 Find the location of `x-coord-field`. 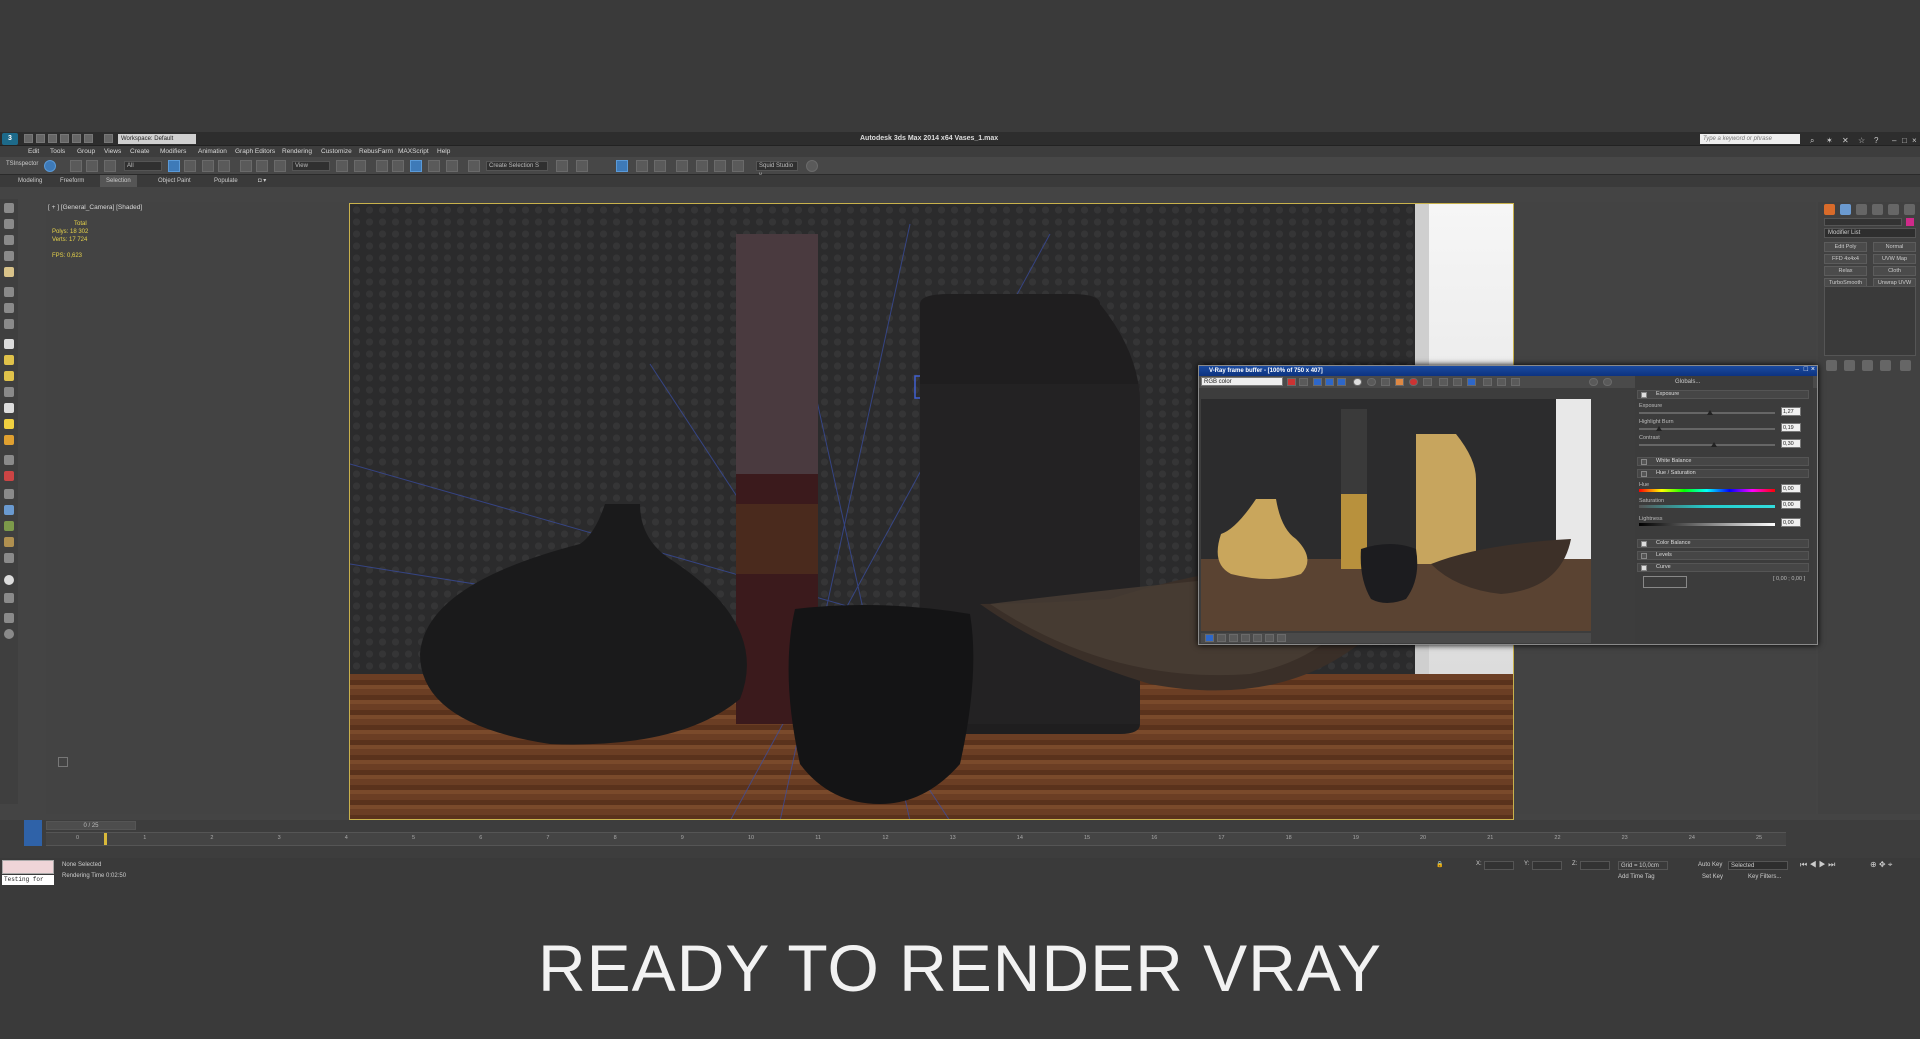

x-coord-field is located at coordinates (1499, 865).